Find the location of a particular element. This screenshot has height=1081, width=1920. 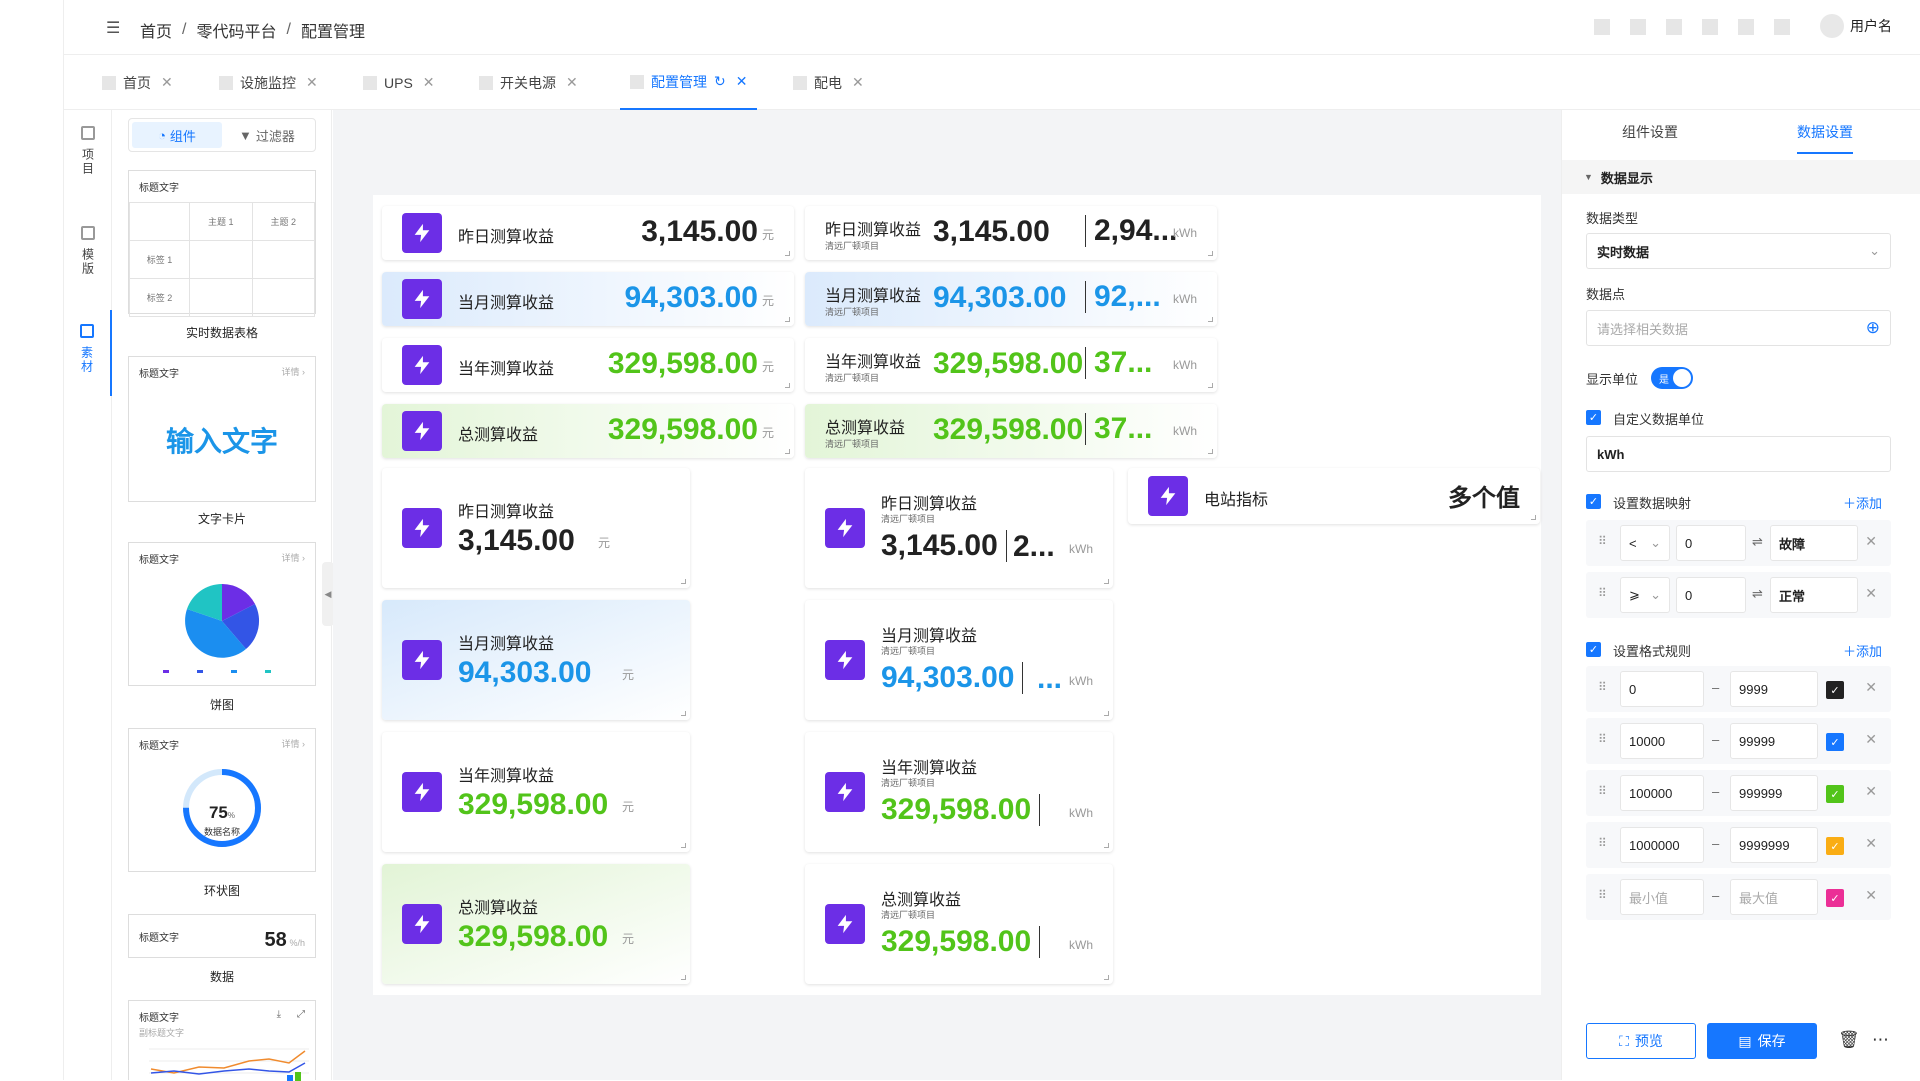

rule-max-input: 最大值 is located at coordinates (1774, 897).